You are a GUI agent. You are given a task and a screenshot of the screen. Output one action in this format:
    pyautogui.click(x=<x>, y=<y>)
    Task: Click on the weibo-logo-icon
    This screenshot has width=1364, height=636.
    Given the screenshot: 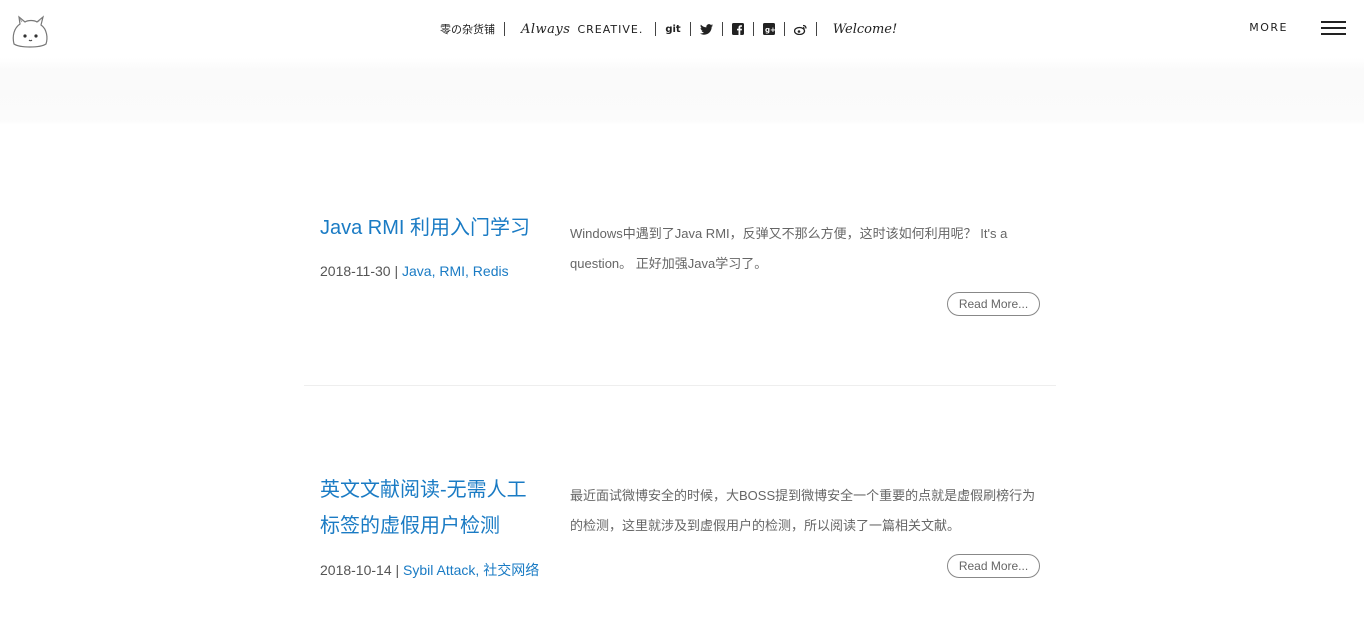 What is the action you would take?
    pyautogui.click(x=800, y=29)
    